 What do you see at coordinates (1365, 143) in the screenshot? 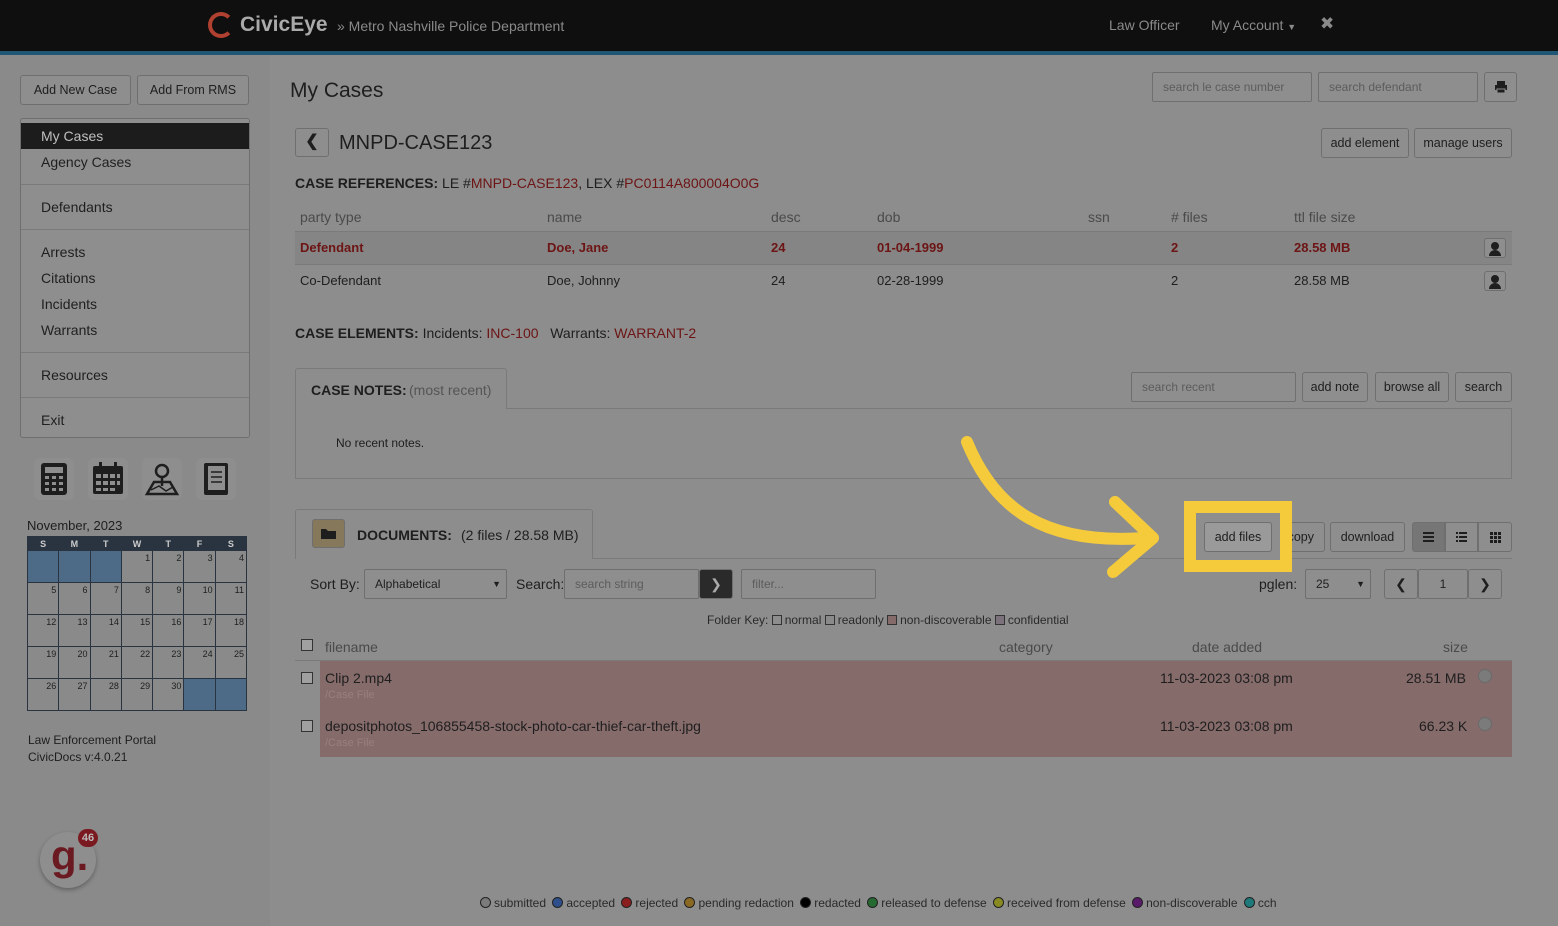
I see `add-element-button: add element` at bounding box center [1365, 143].